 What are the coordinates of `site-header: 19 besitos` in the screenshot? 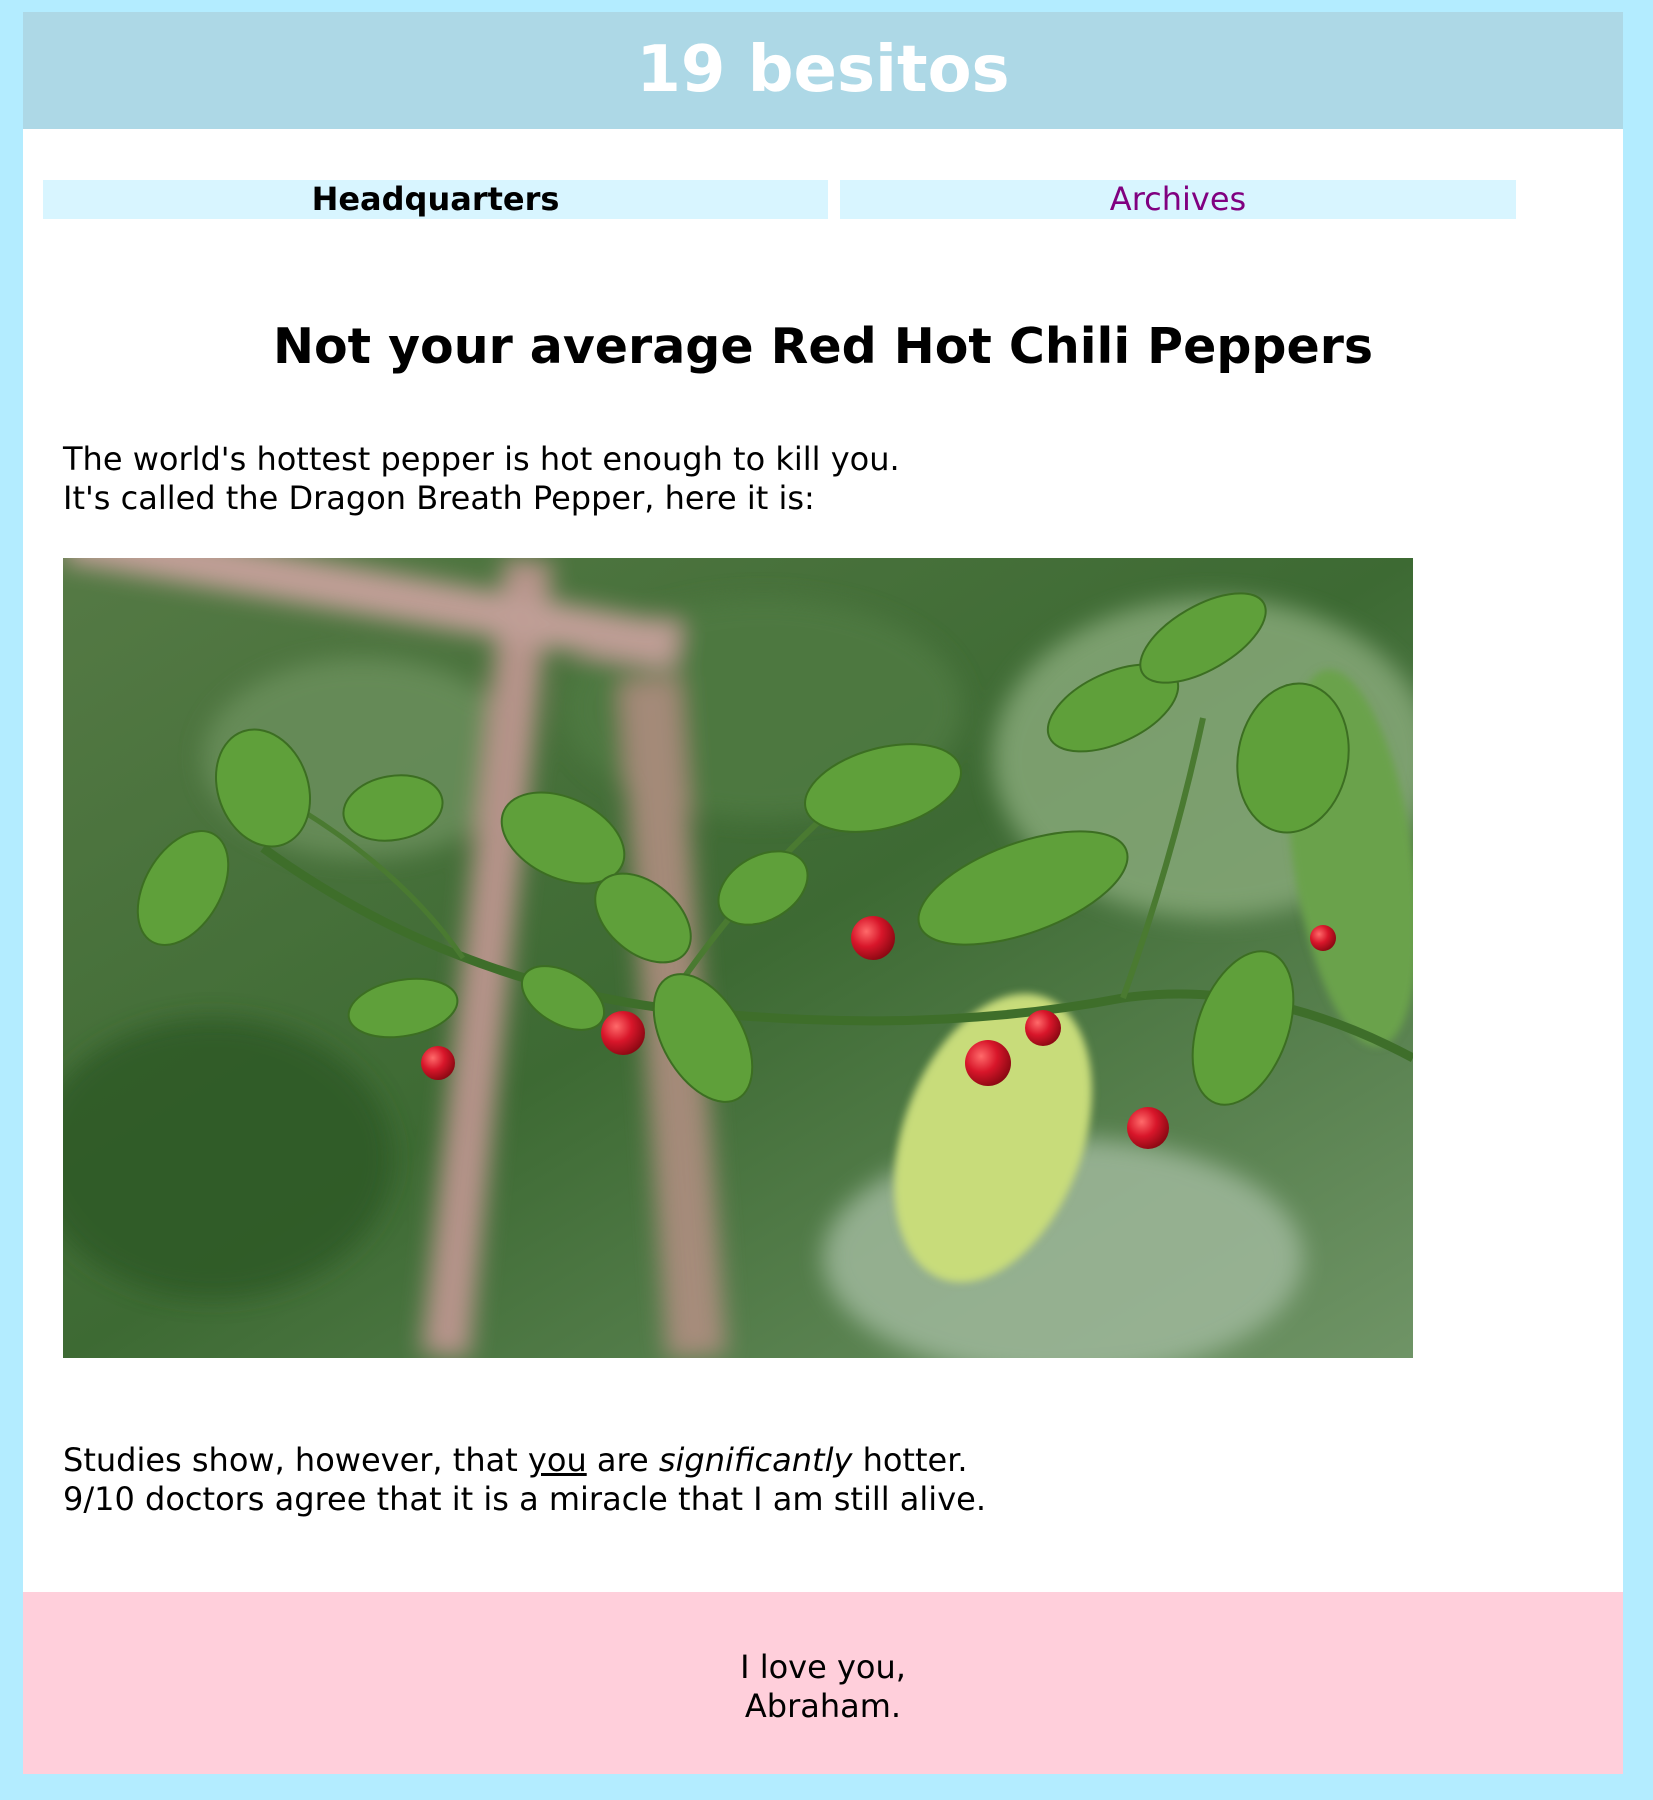 It's located at (823, 70).